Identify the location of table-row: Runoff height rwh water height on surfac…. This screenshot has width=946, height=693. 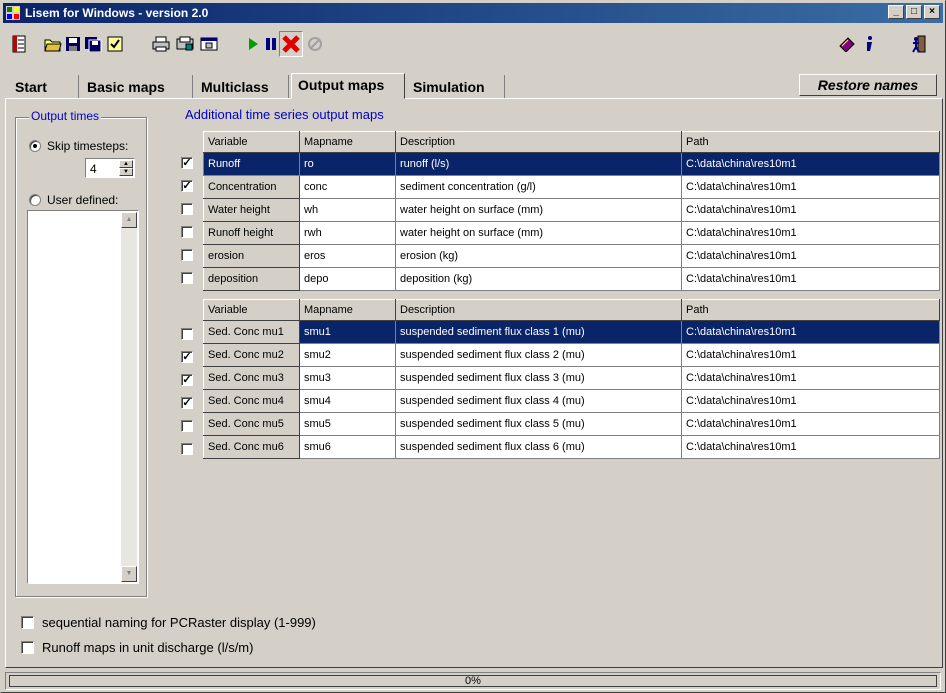
(571, 233).